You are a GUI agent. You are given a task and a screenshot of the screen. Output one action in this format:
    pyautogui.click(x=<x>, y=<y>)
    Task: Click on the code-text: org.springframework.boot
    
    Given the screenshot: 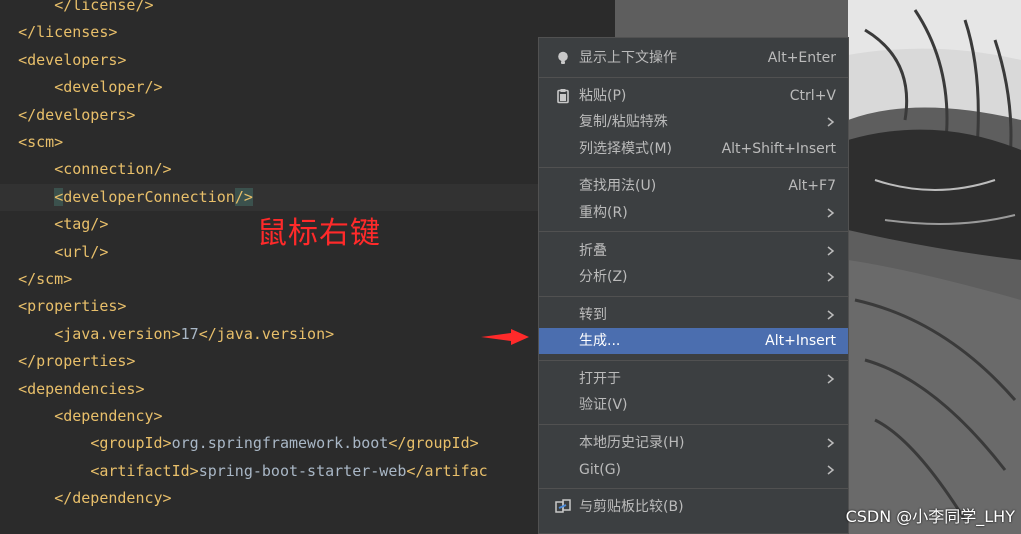 What is the action you would take?
    pyautogui.click(x=280, y=443)
    